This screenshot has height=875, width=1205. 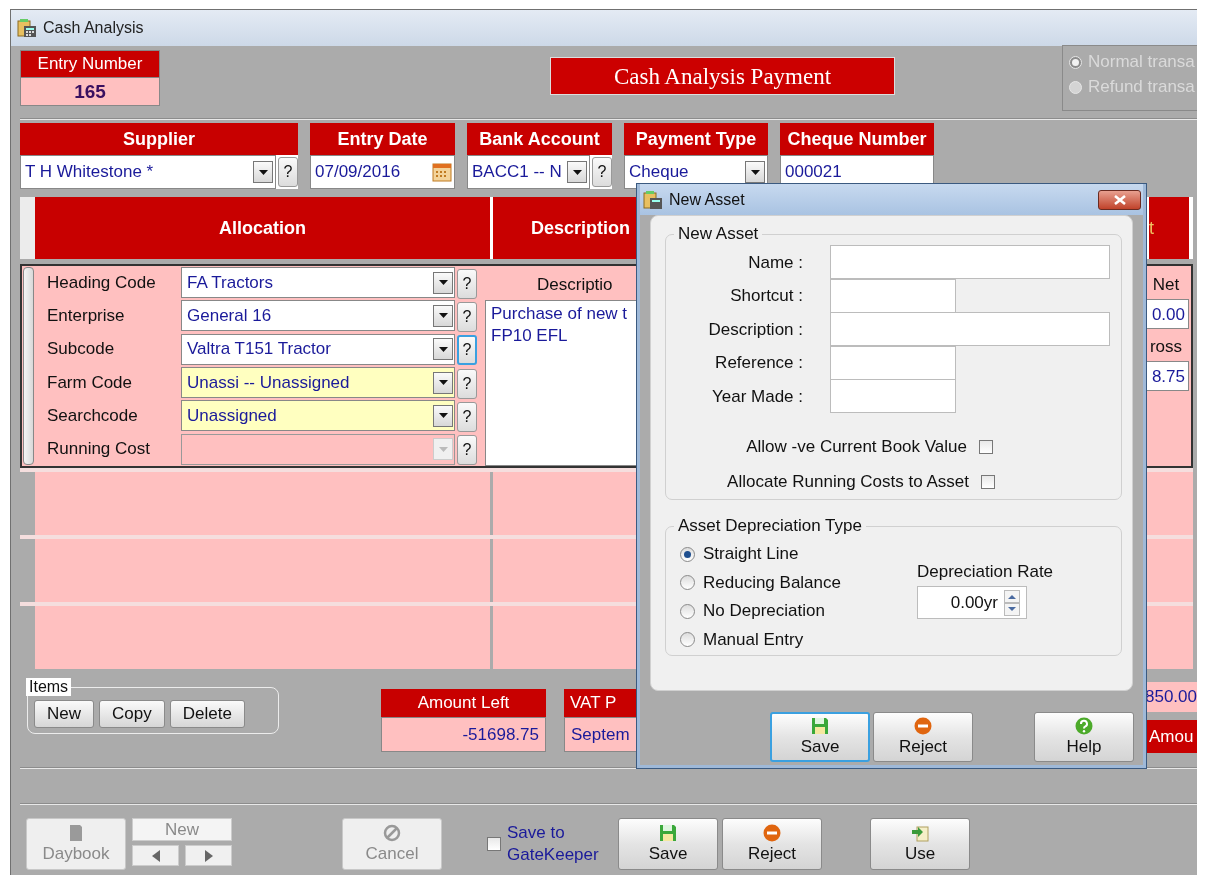 What do you see at coordinates (76, 833) in the screenshot?
I see `book-icon` at bounding box center [76, 833].